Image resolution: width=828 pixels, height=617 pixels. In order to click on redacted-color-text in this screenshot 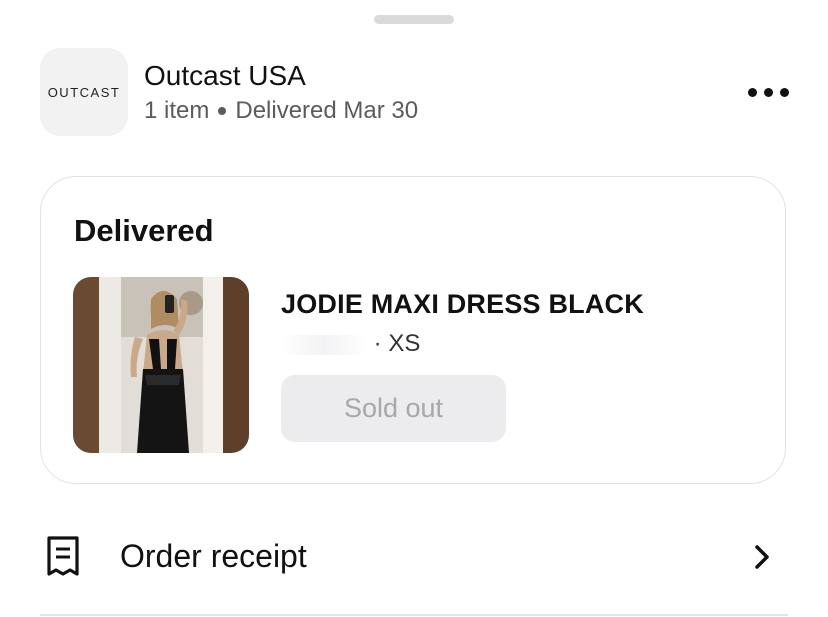, I will do `click(324, 344)`.